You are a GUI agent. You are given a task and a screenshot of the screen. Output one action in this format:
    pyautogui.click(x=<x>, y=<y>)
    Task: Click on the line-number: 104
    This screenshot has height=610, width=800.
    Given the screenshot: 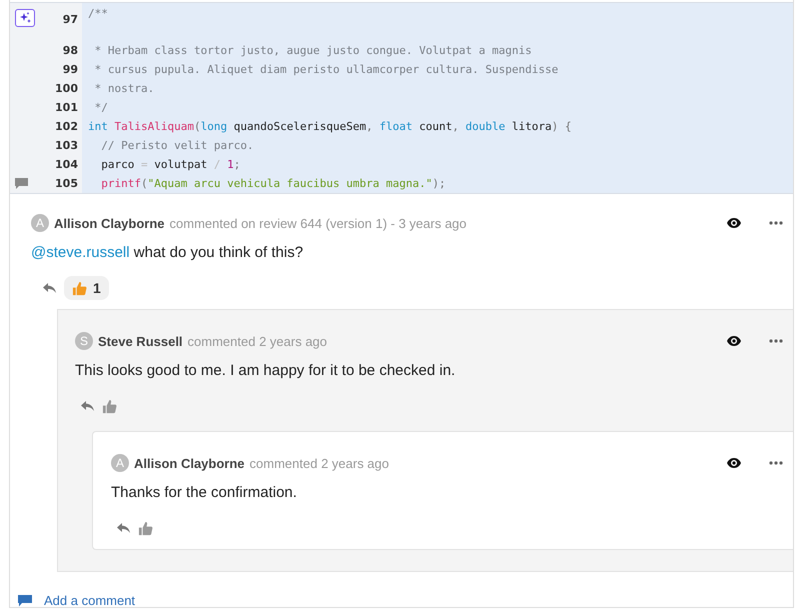 What is the action you would take?
    pyautogui.click(x=66, y=164)
    